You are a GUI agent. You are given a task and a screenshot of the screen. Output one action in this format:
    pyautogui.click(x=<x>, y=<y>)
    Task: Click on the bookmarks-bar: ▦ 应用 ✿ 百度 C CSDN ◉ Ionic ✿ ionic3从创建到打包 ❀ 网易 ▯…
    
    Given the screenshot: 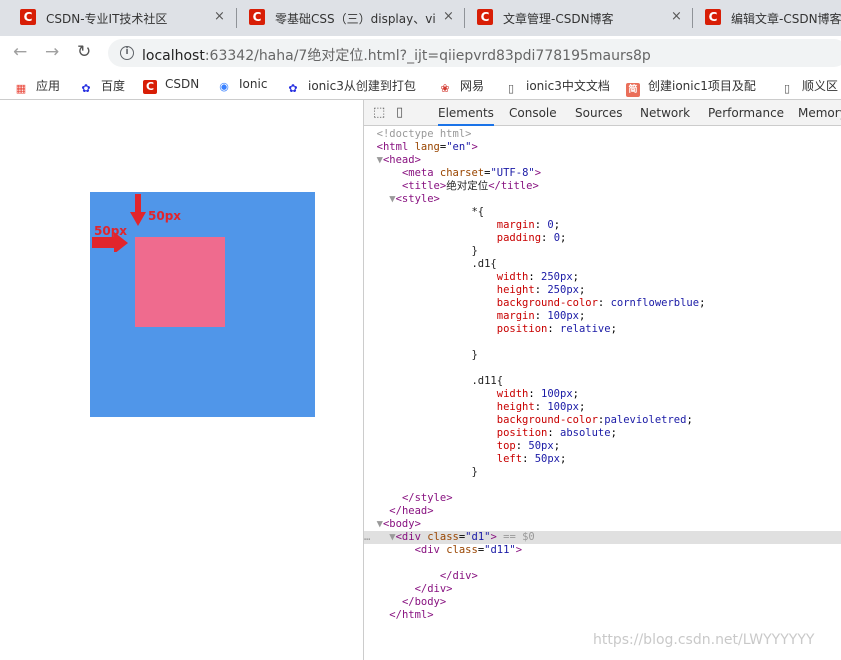 What is the action you would take?
    pyautogui.click(x=420, y=84)
    